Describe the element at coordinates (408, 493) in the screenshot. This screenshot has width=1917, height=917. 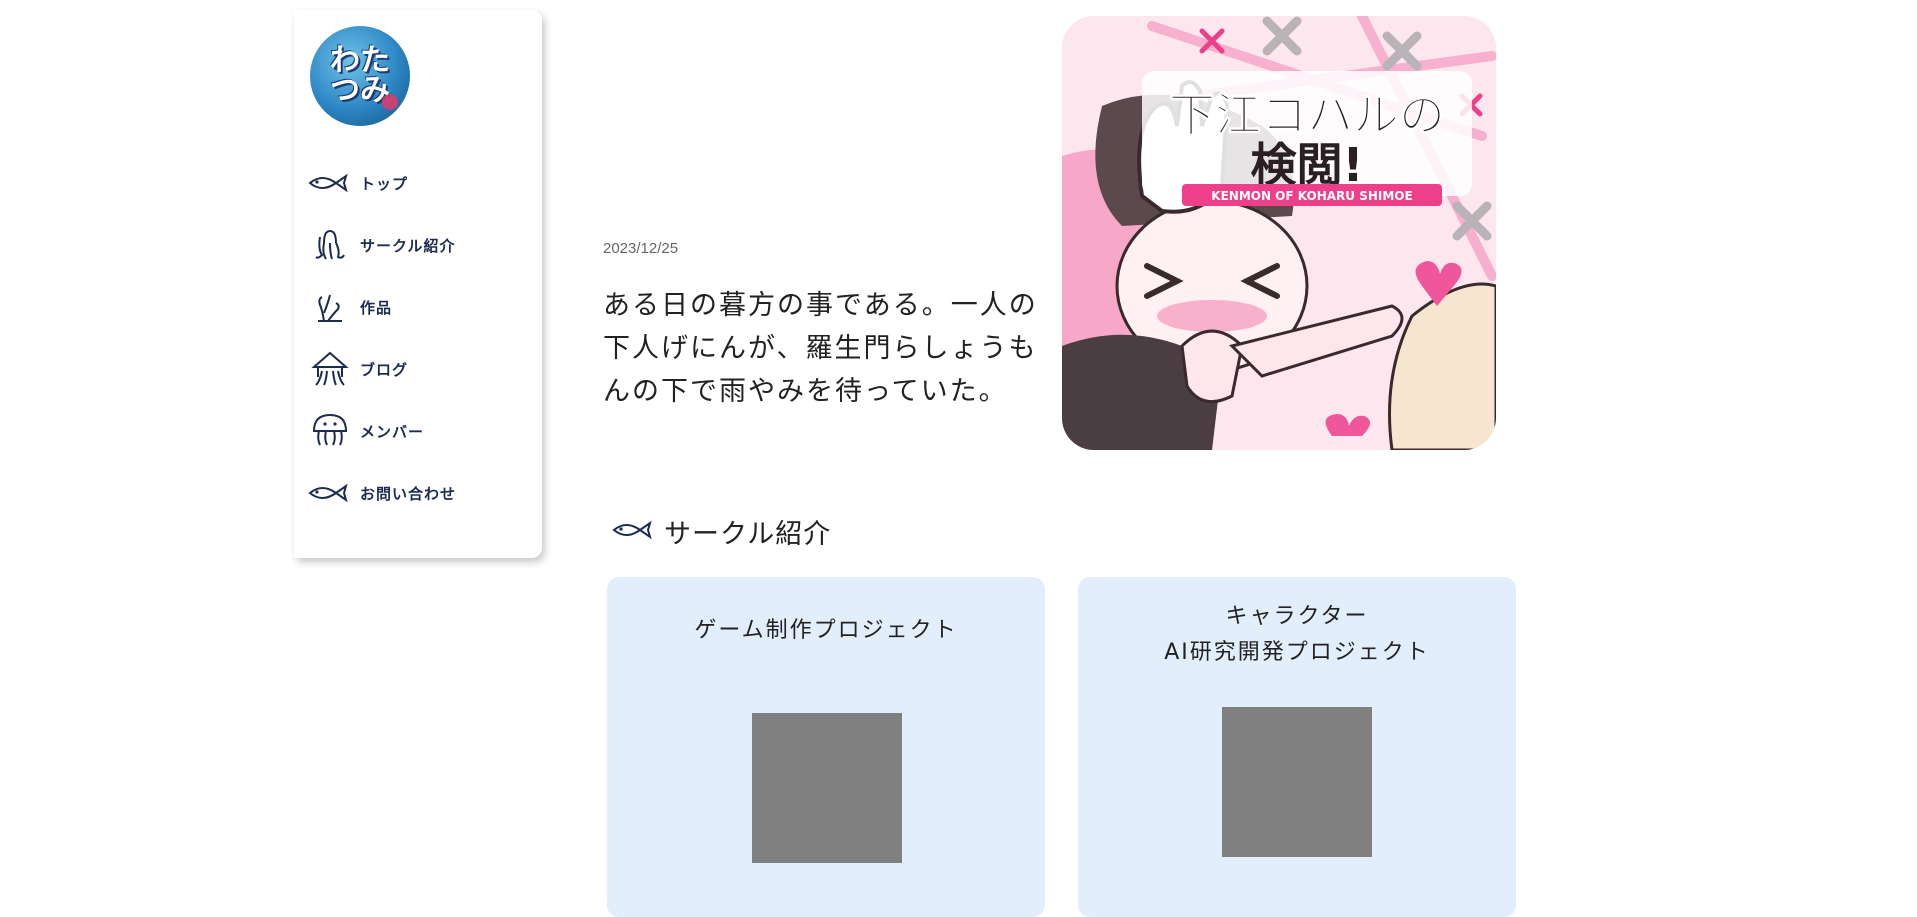
I see `nav-item-label: お問い合わせ` at that location.